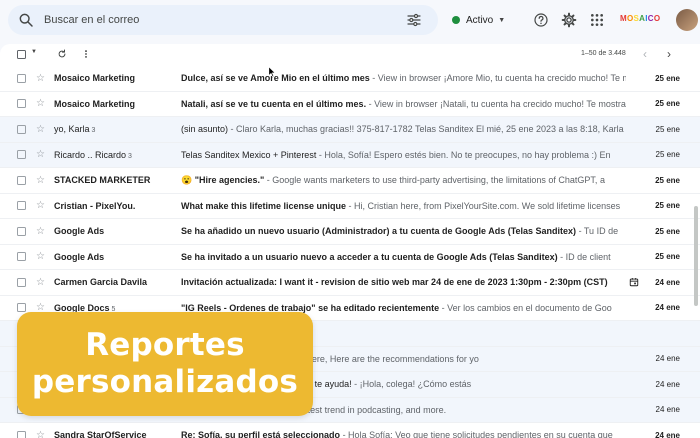  Describe the element at coordinates (634, 282) in the screenshot. I see `calendar-icon` at that location.